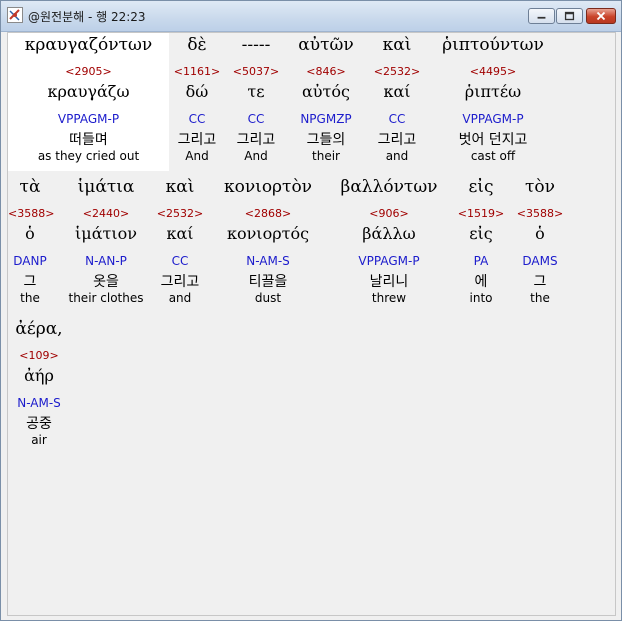 This screenshot has width=622, height=621. What do you see at coordinates (326, 71) in the screenshot?
I see `strong-number: <846>` at bounding box center [326, 71].